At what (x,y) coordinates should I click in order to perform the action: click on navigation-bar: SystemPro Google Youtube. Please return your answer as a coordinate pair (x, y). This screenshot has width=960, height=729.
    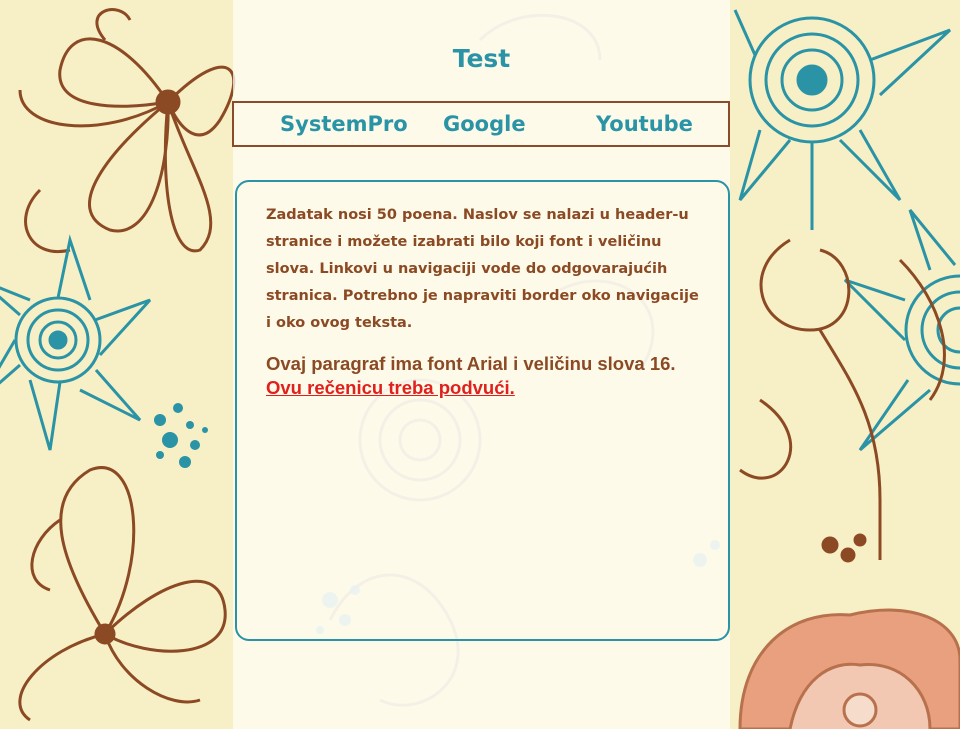
    Looking at the image, I should click on (481, 124).